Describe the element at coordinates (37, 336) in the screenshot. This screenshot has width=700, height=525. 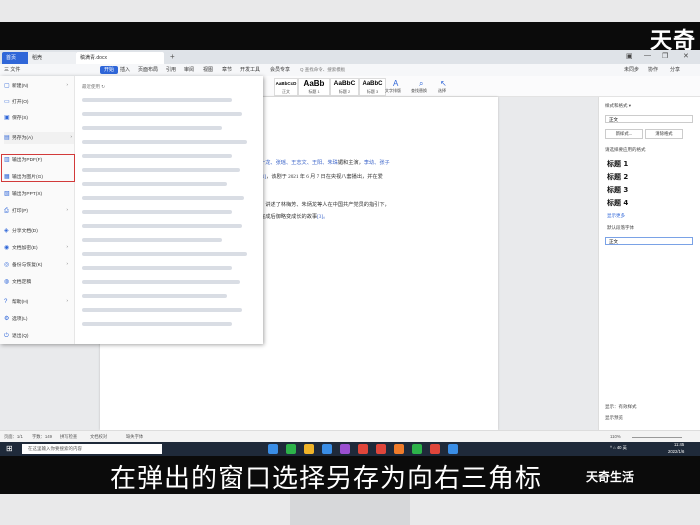
I see `menu-exit: ⏻ 退出(Q)` at that location.